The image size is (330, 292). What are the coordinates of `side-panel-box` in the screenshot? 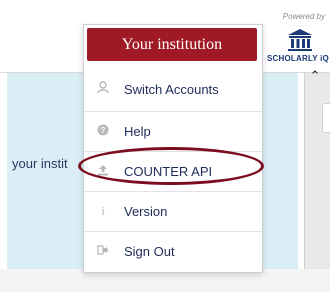 It's located at (326, 118).